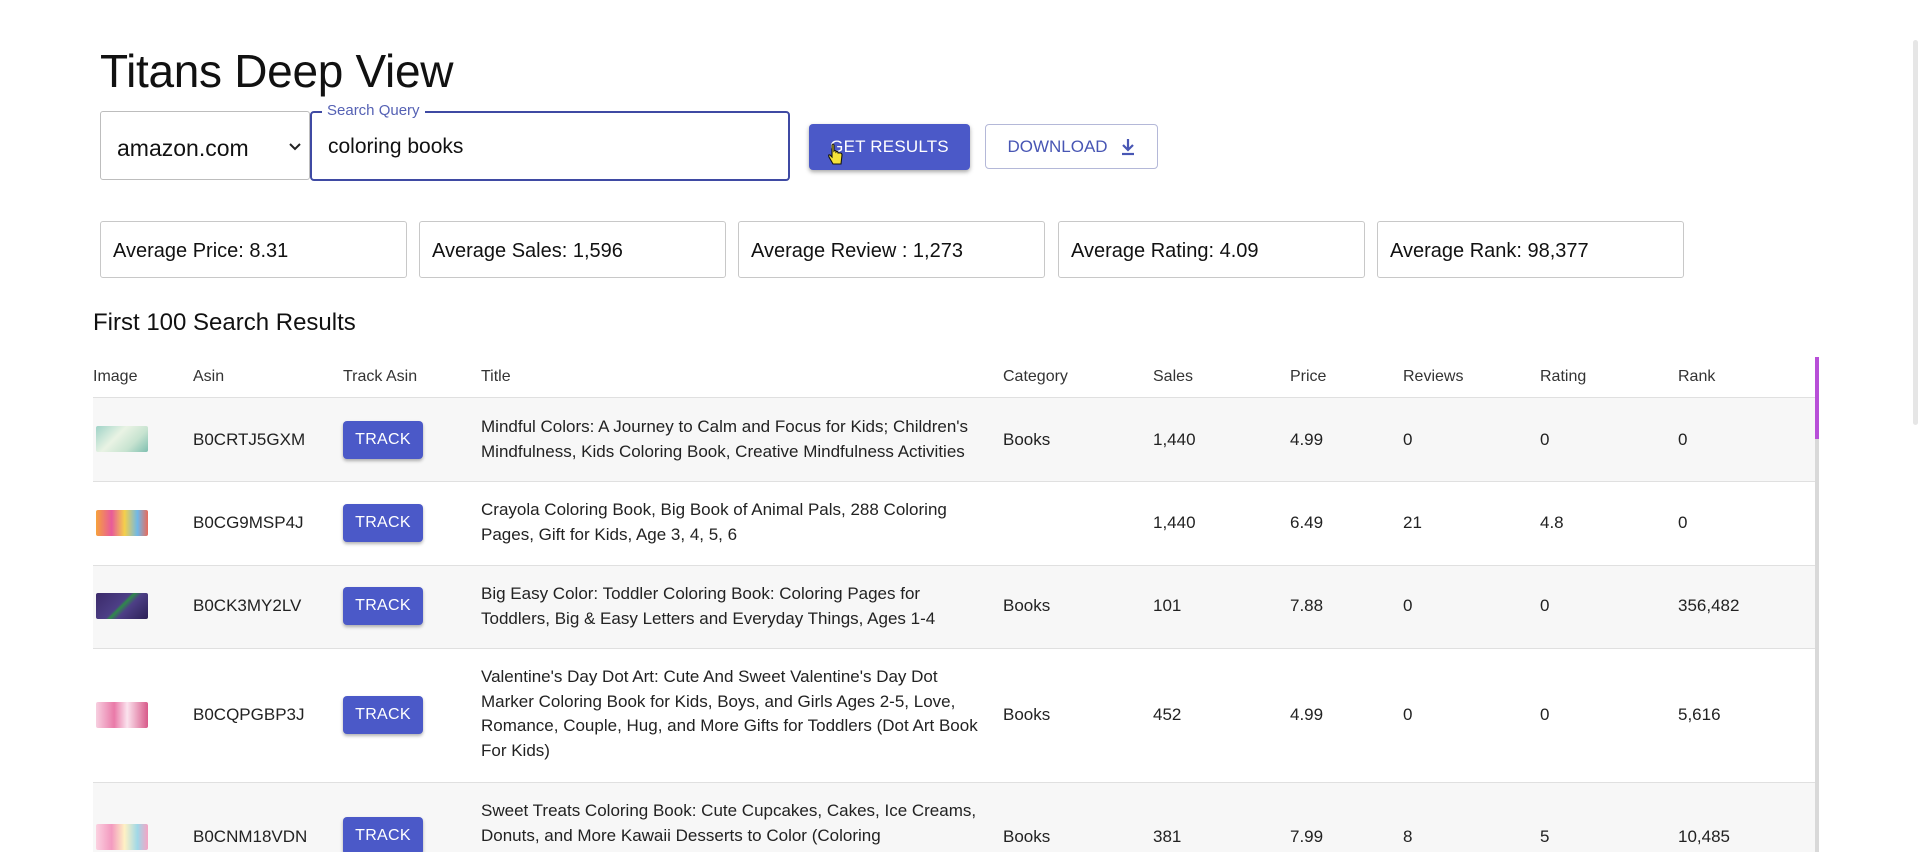 This screenshot has width=1920, height=852. I want to click on pointer-cursor-icon, so click(835, 154).